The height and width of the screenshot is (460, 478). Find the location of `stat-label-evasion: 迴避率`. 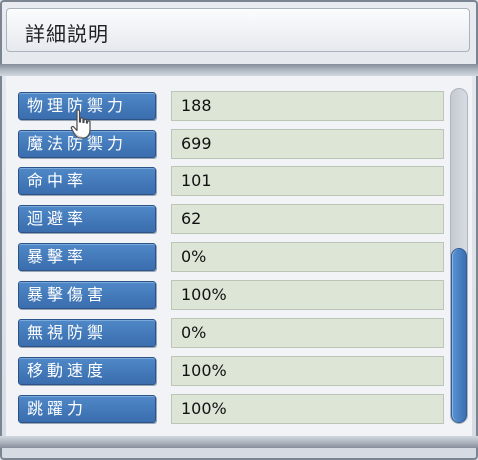

stat-label-evasion: 迴避率 is located at coordinates (87, 219).